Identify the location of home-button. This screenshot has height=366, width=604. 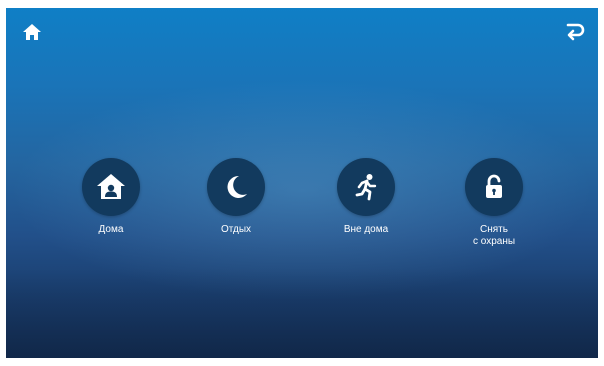
(32, 32).